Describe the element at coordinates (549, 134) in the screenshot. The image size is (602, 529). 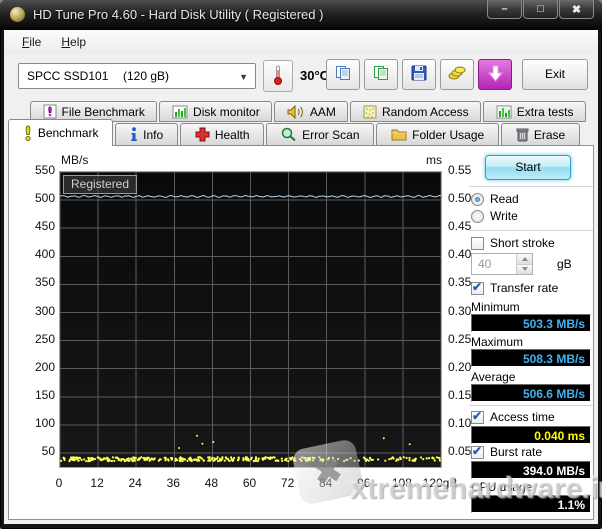
I see `tab-label: Erase` at that location.